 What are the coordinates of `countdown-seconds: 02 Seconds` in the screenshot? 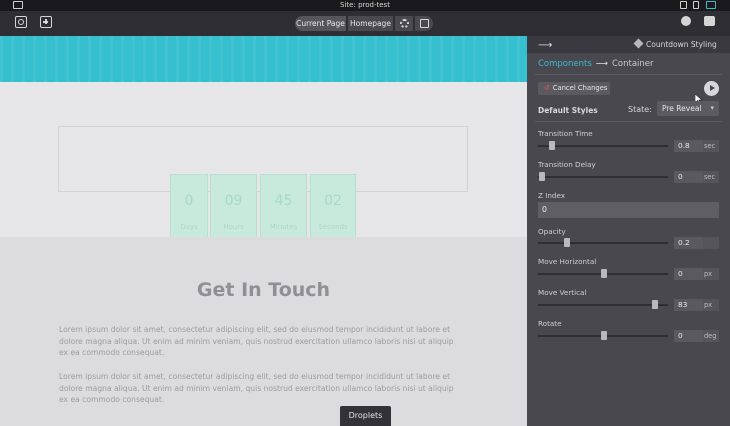 It's located at (333, 206).